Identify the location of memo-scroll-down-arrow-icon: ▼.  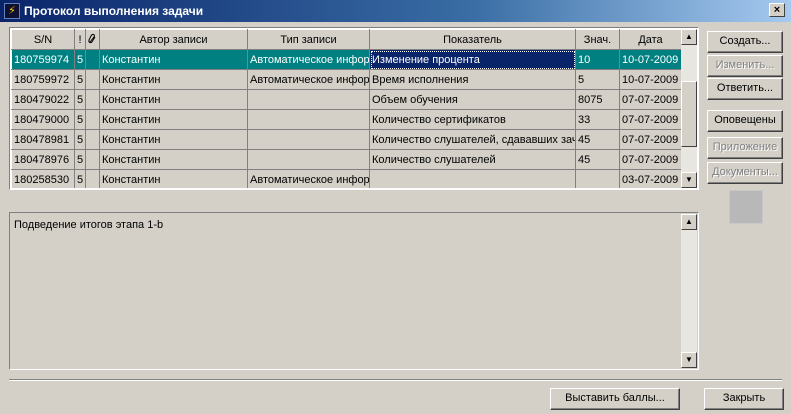
(689, 360).